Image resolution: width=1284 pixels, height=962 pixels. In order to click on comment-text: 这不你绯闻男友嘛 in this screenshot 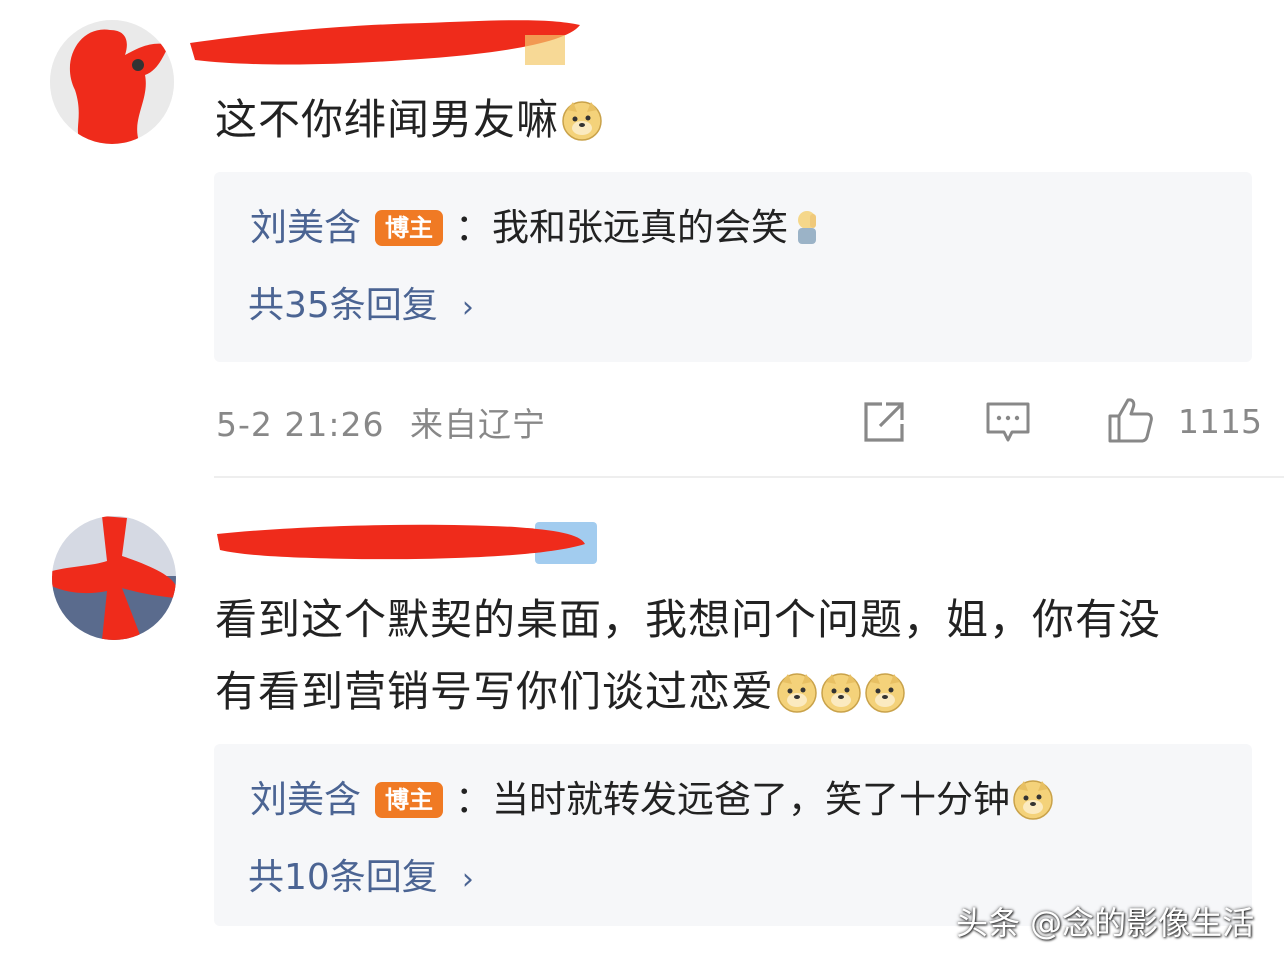, I will do `click(409, 120)`.